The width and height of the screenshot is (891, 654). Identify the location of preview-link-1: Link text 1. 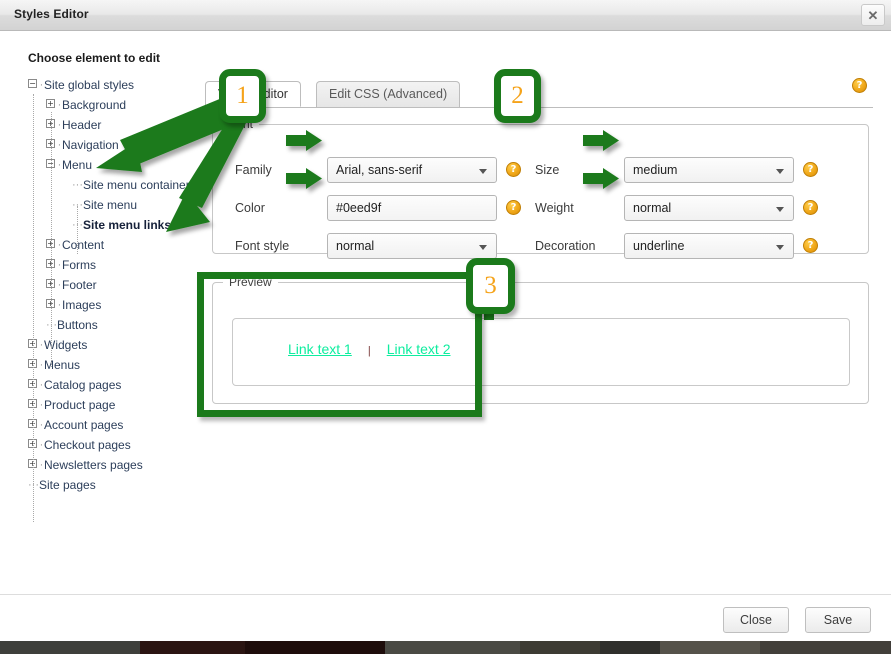
(320, 349).